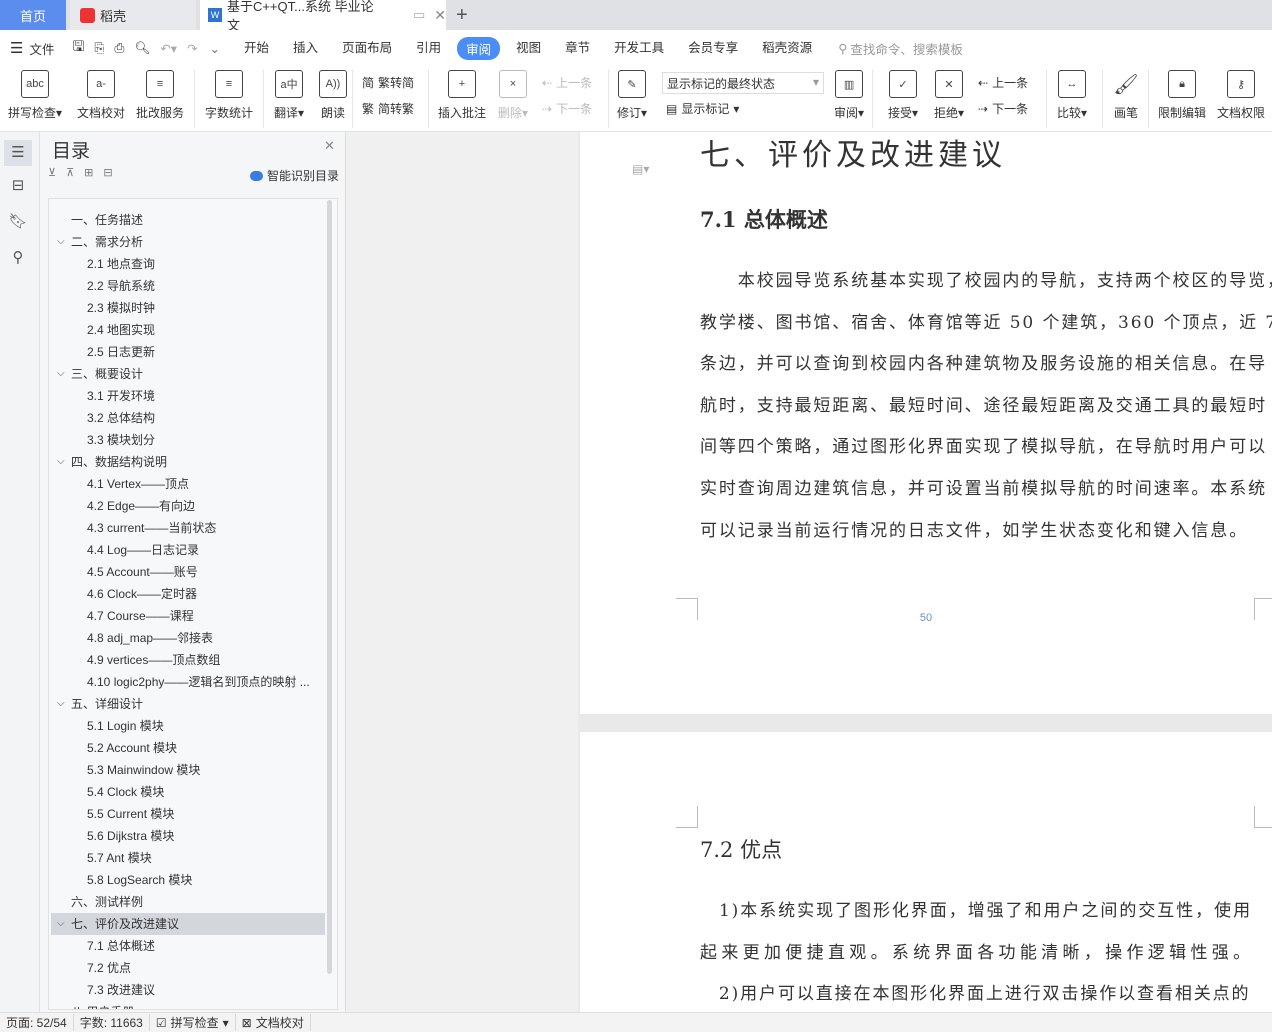 The height and width of the screenshot is (1032, 1272). Describe the element at coordinates (479, 48) in the screenshot. I see `menu-tab: 审阅` at that location.